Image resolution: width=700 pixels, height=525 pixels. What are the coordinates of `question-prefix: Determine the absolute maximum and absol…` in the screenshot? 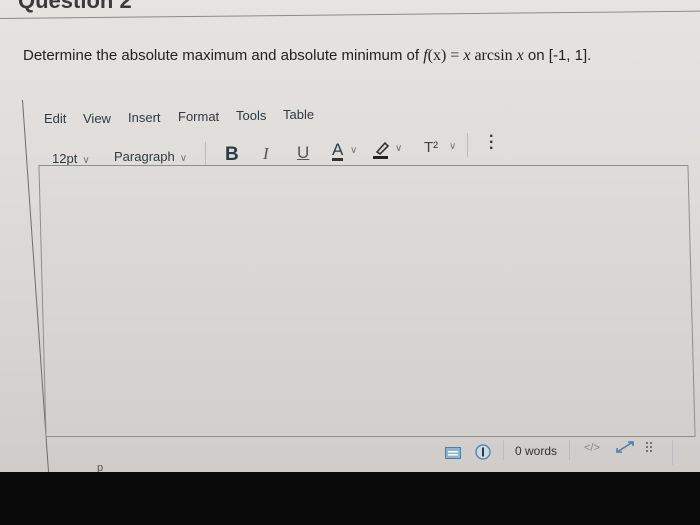 It's located at (223, 55).